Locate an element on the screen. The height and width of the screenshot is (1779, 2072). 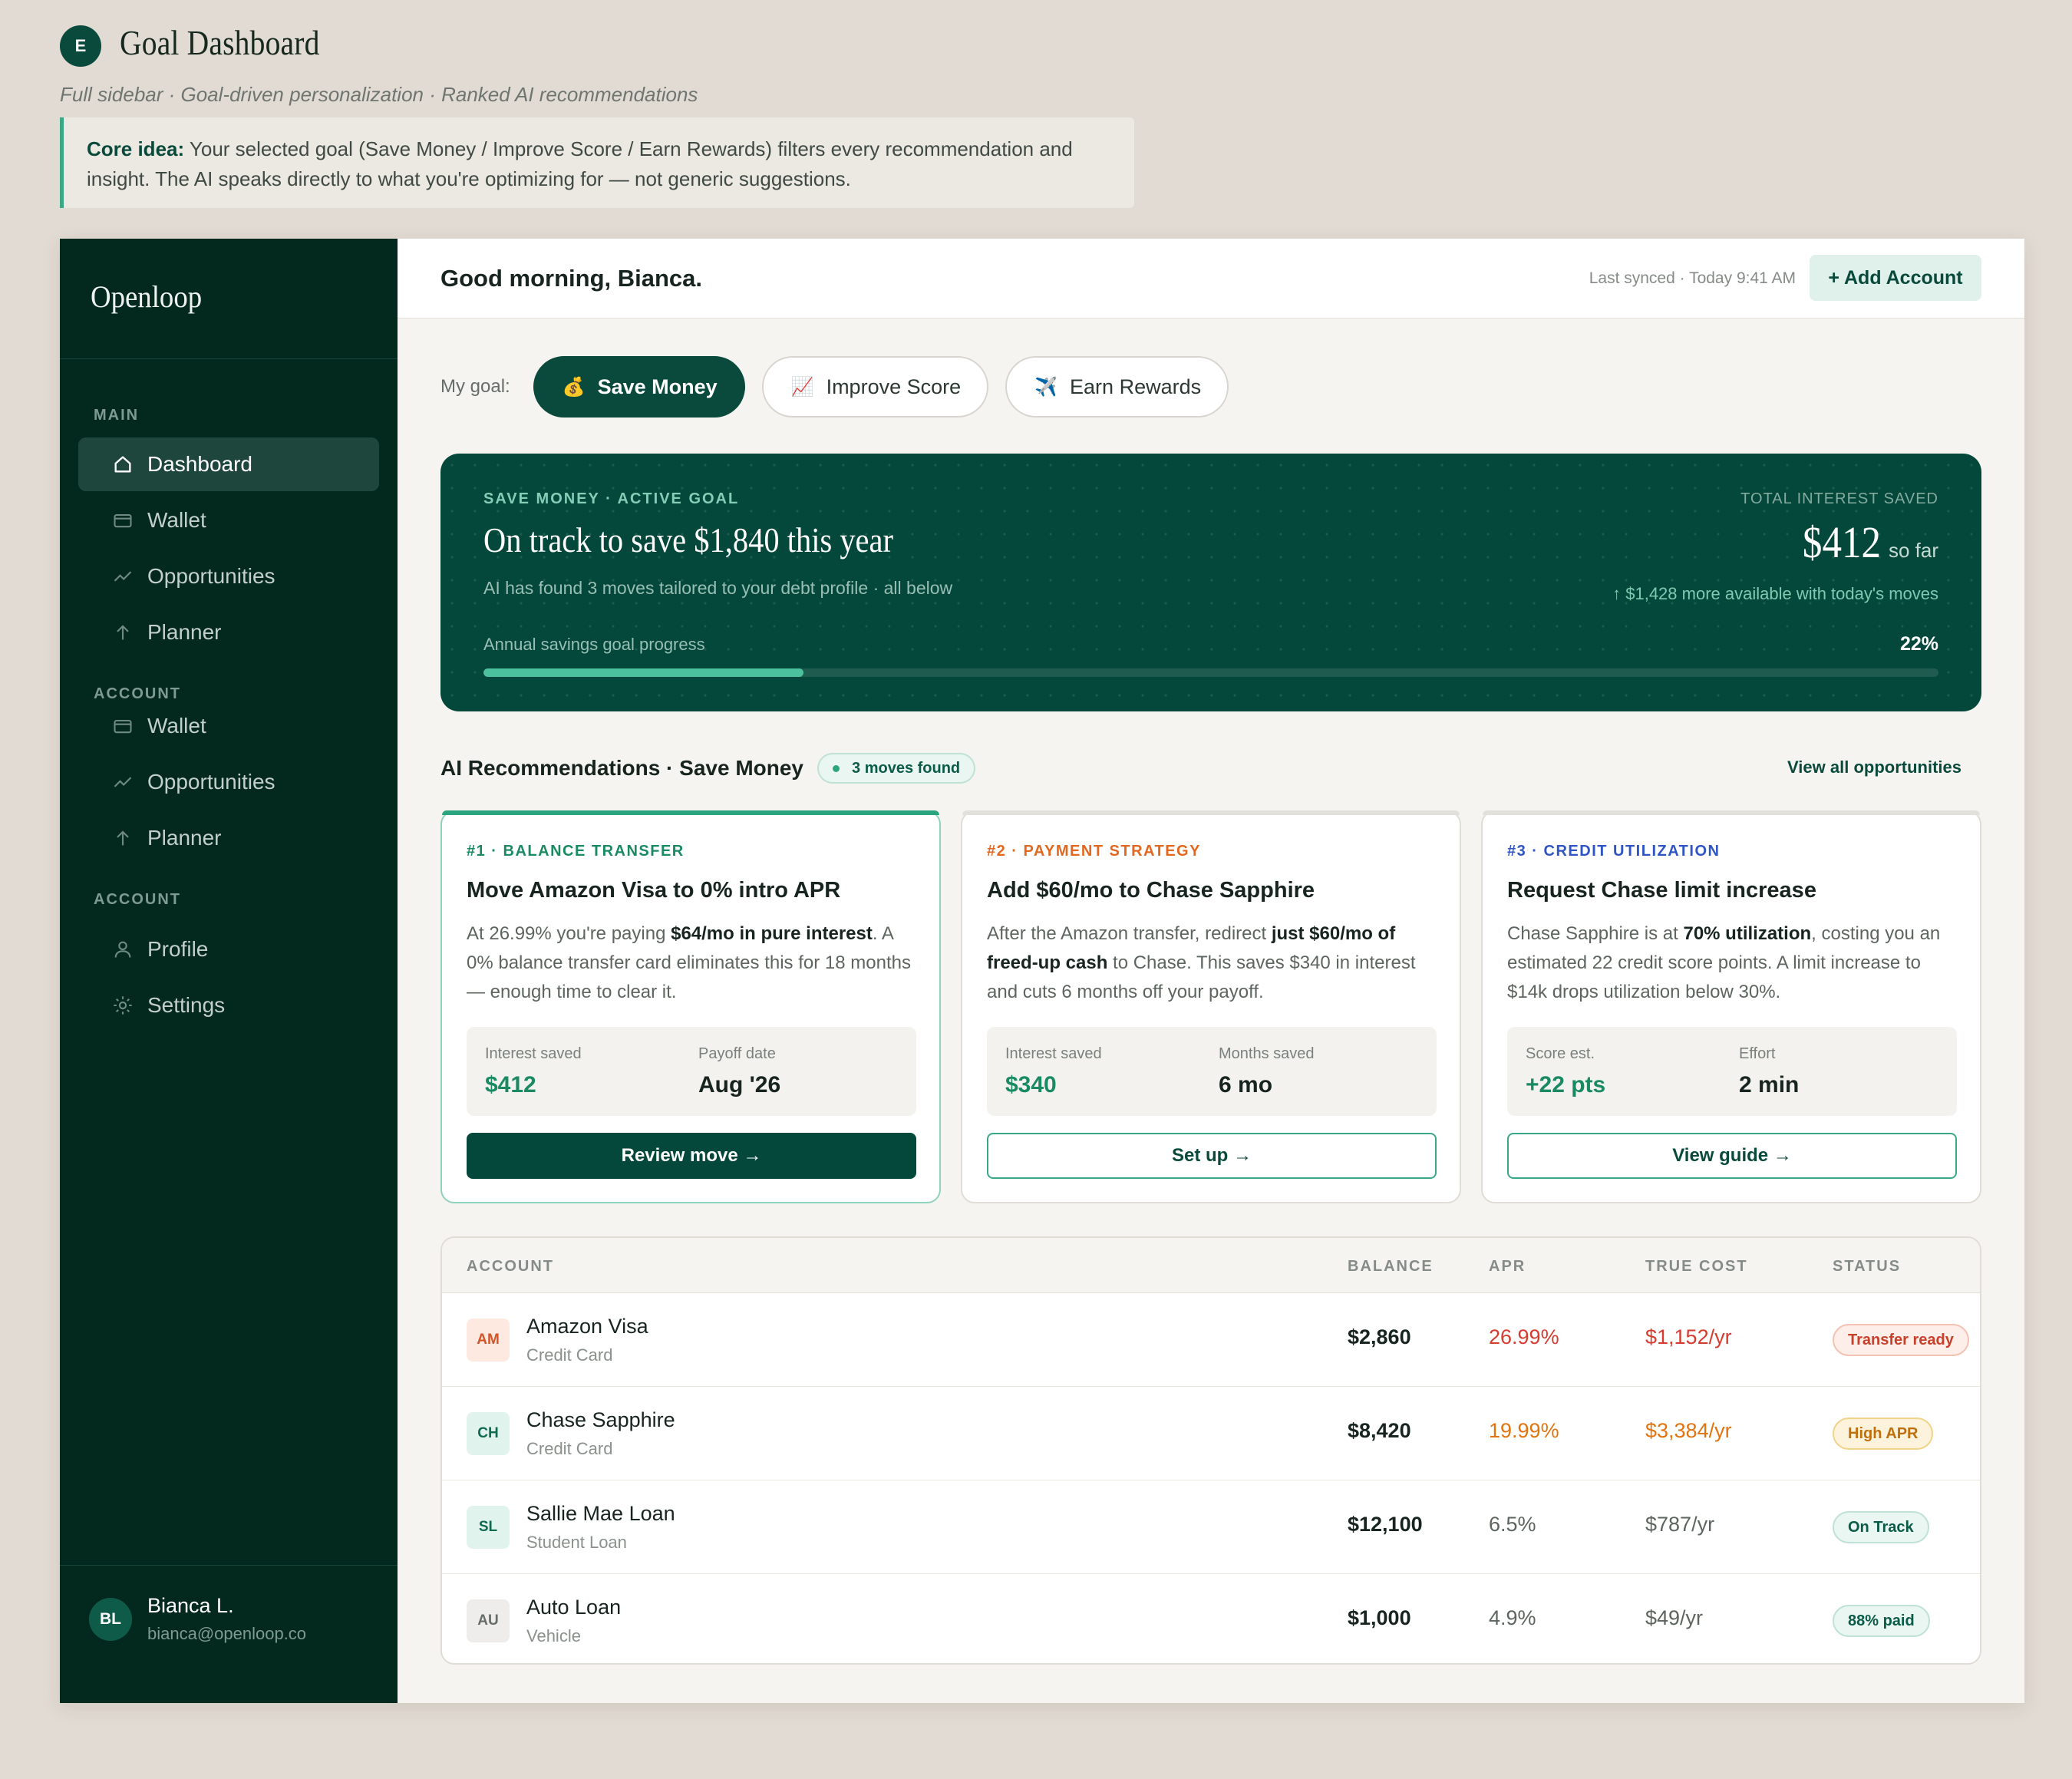
stat: Score est. +22 pts is located at coordinates (1565, 1071).